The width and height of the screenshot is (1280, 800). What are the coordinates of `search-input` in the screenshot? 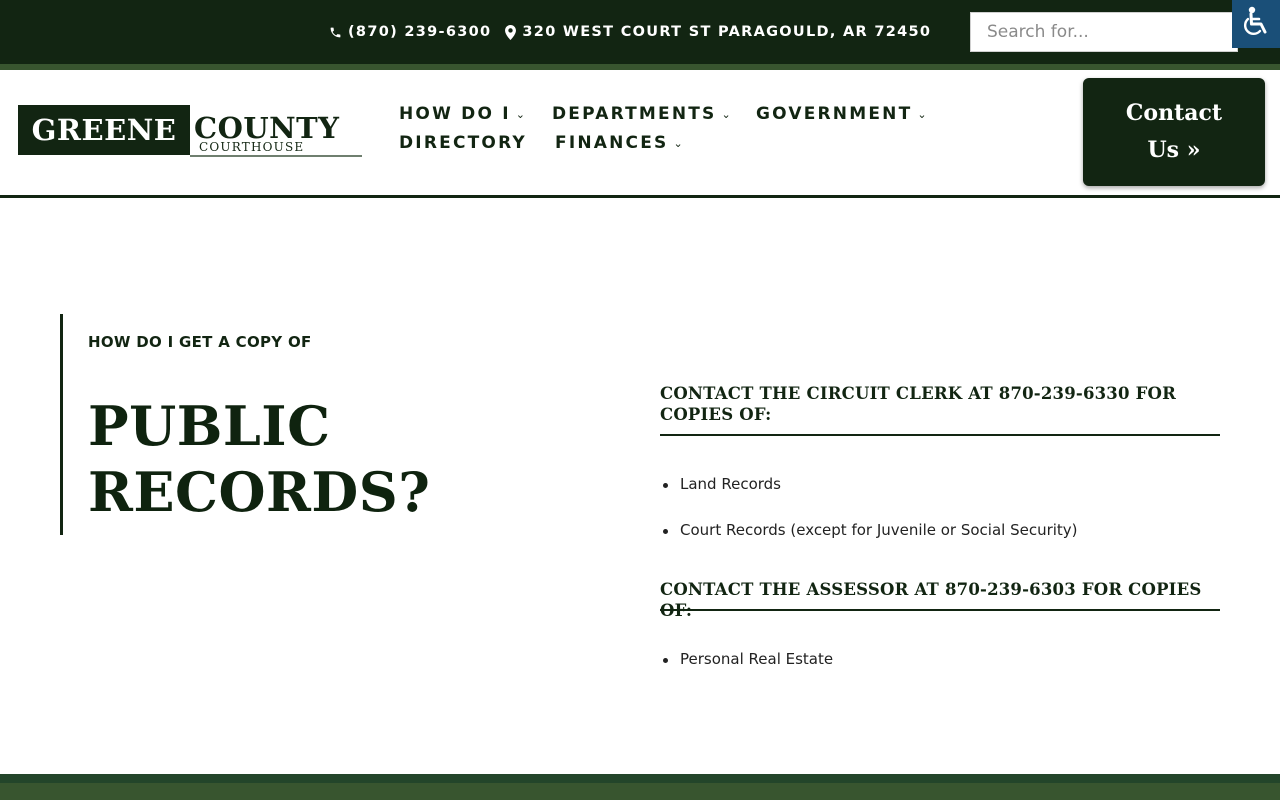 It's located at (1104, 32).